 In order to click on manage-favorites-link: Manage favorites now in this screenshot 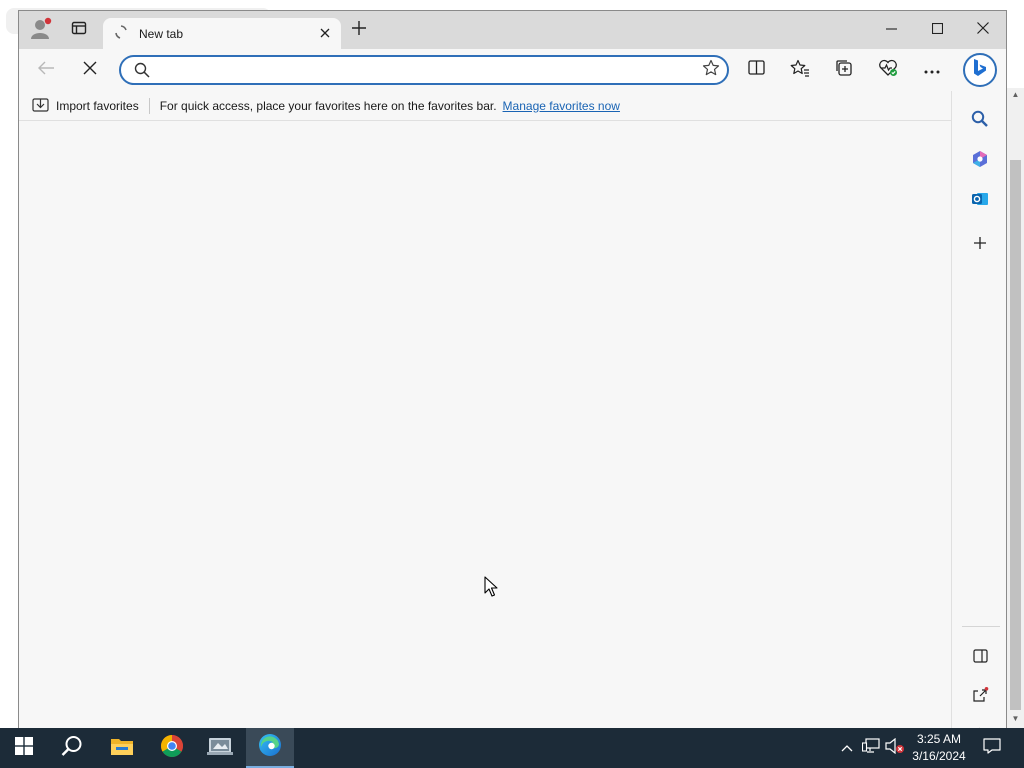, I will do `click(561, 106)`.